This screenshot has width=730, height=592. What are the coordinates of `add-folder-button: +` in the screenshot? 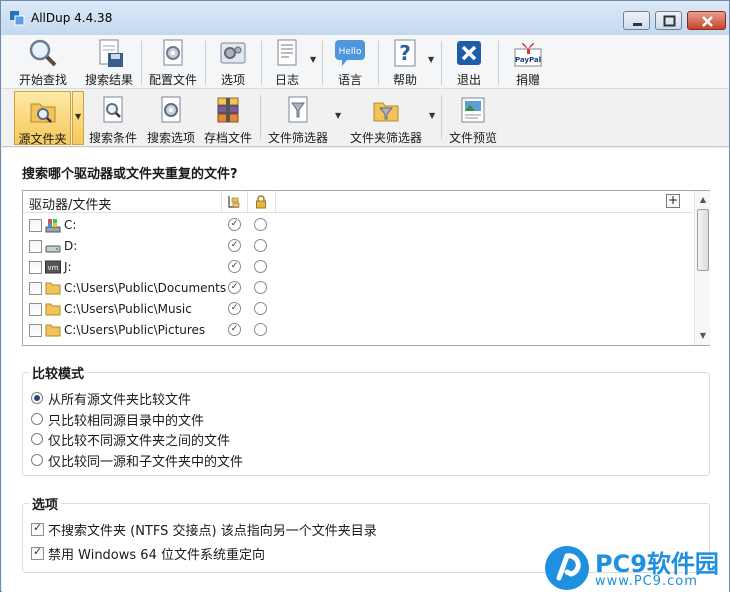 It's located at (673, 201).